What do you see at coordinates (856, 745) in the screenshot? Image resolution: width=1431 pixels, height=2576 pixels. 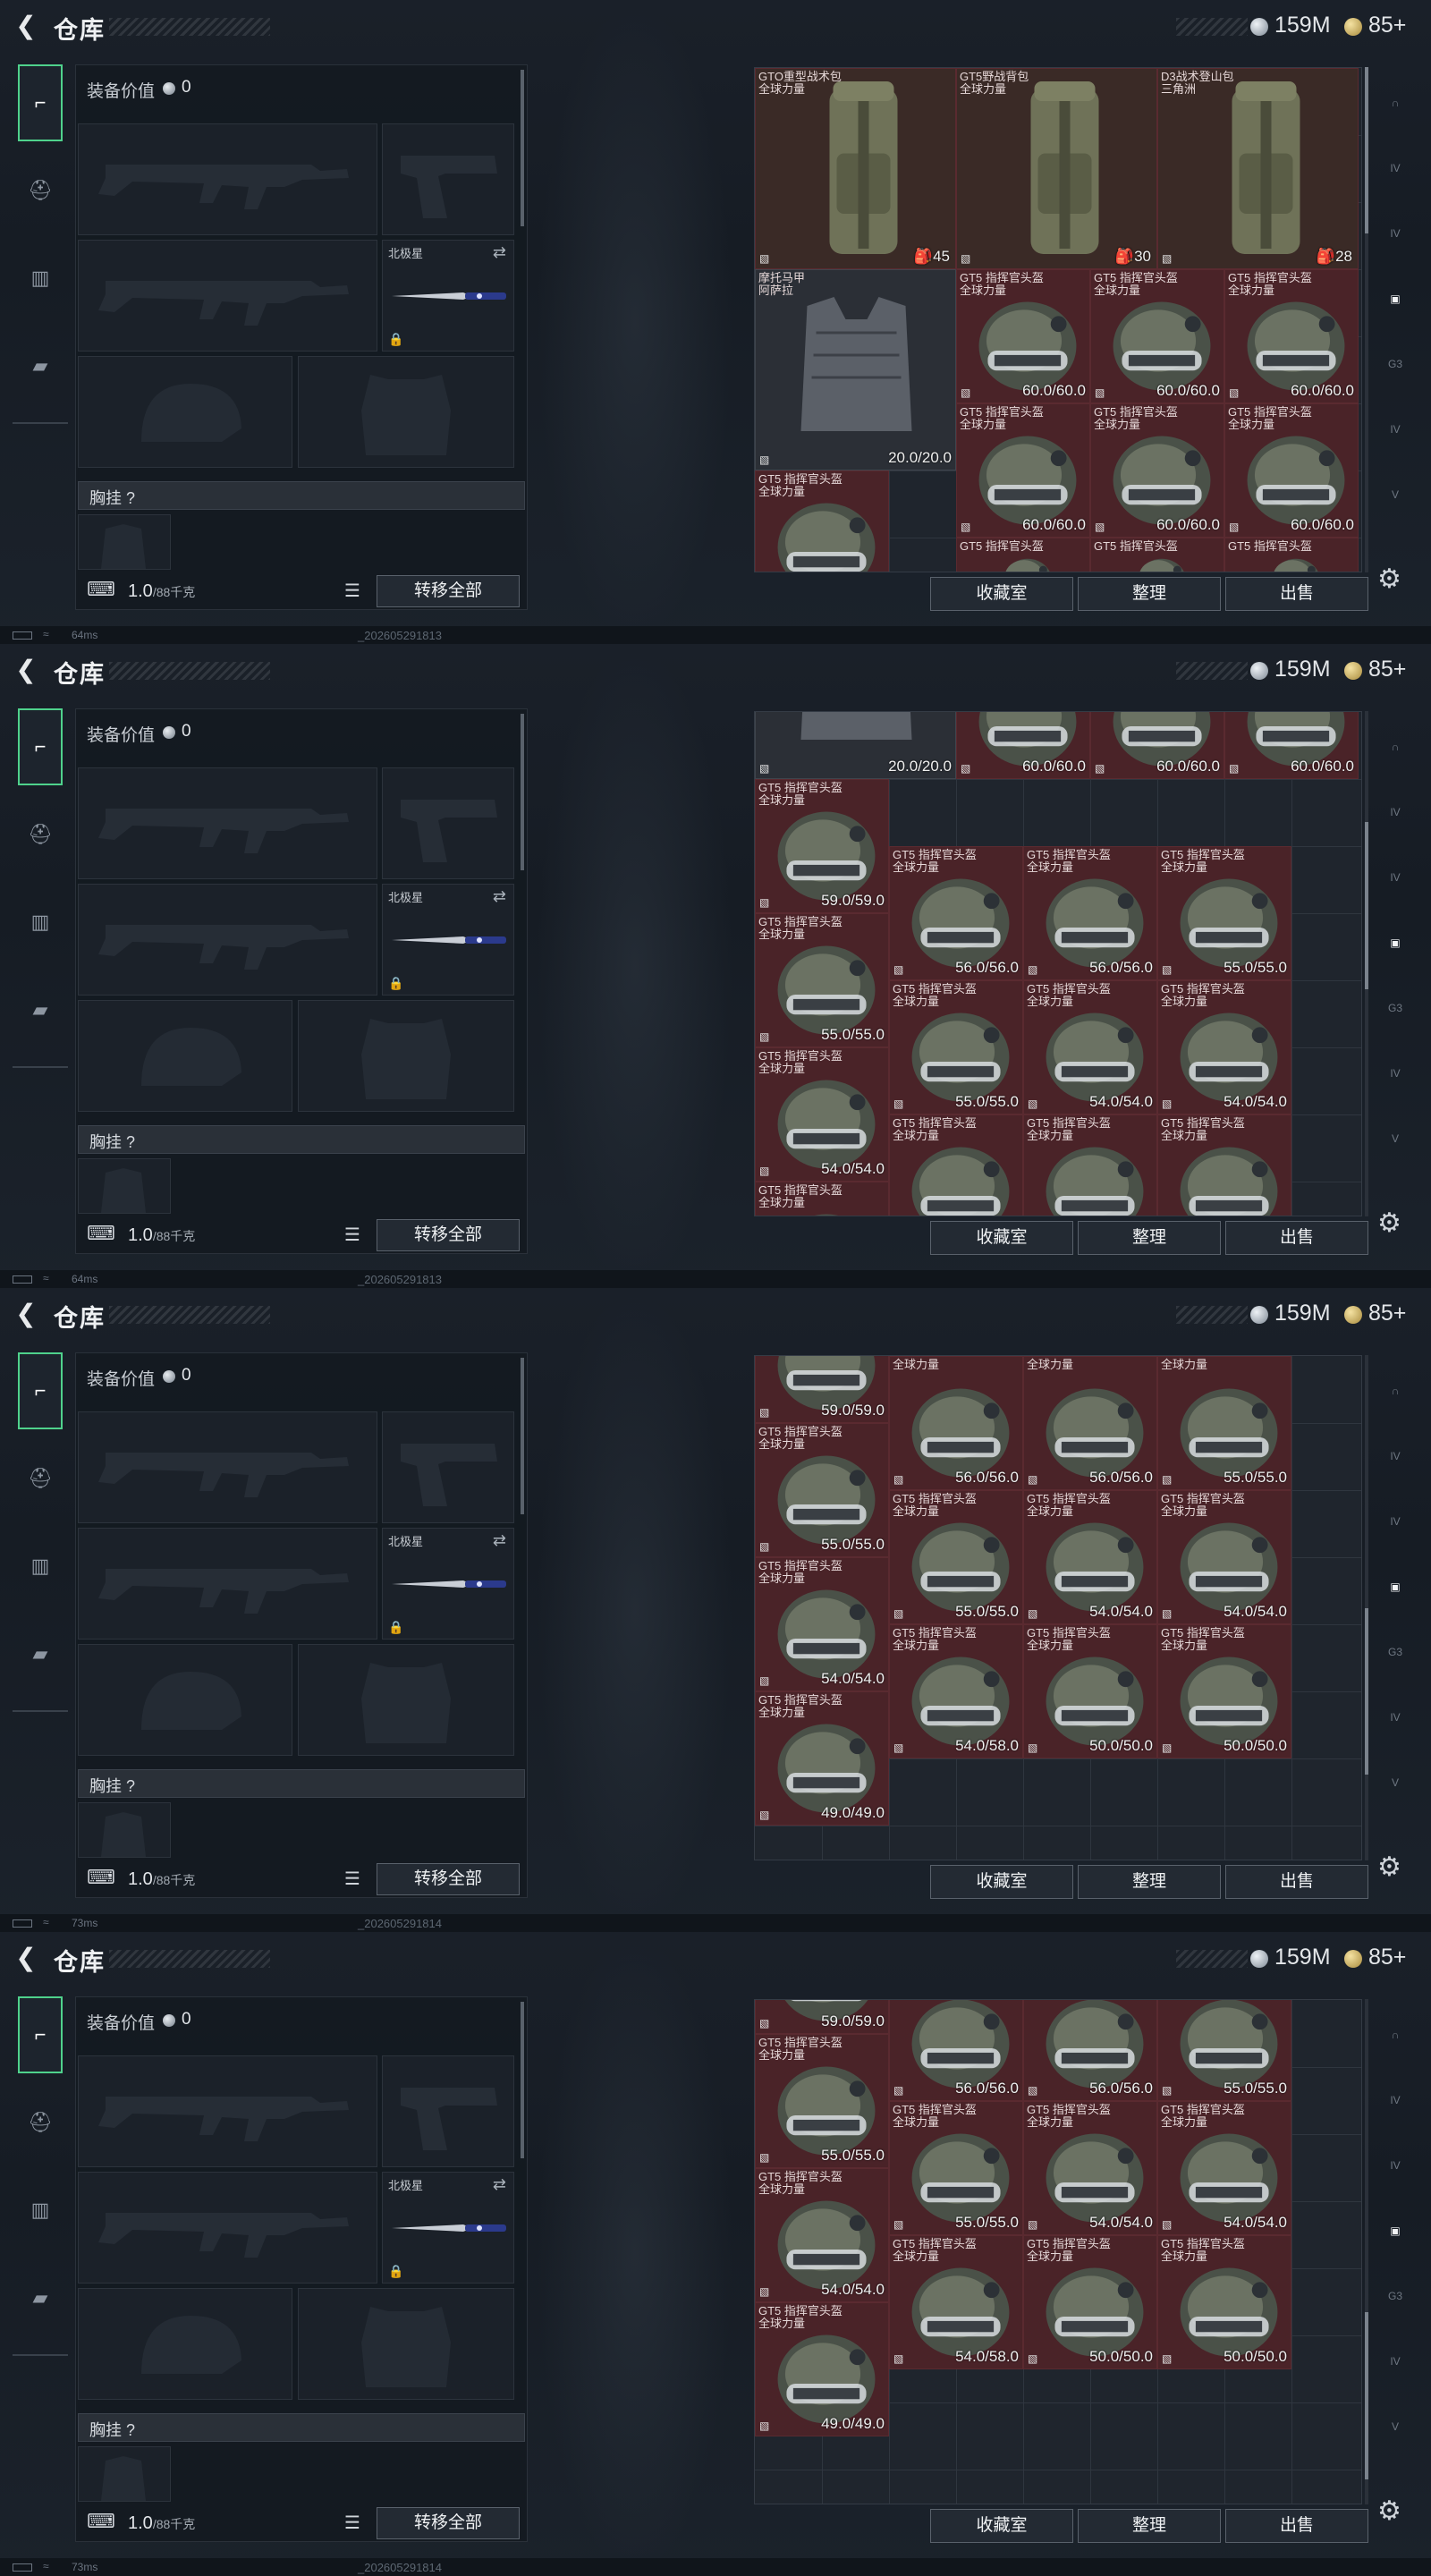 I see `vest-item: 20.0/20.0 ▧` at bounding box center [856, 745].